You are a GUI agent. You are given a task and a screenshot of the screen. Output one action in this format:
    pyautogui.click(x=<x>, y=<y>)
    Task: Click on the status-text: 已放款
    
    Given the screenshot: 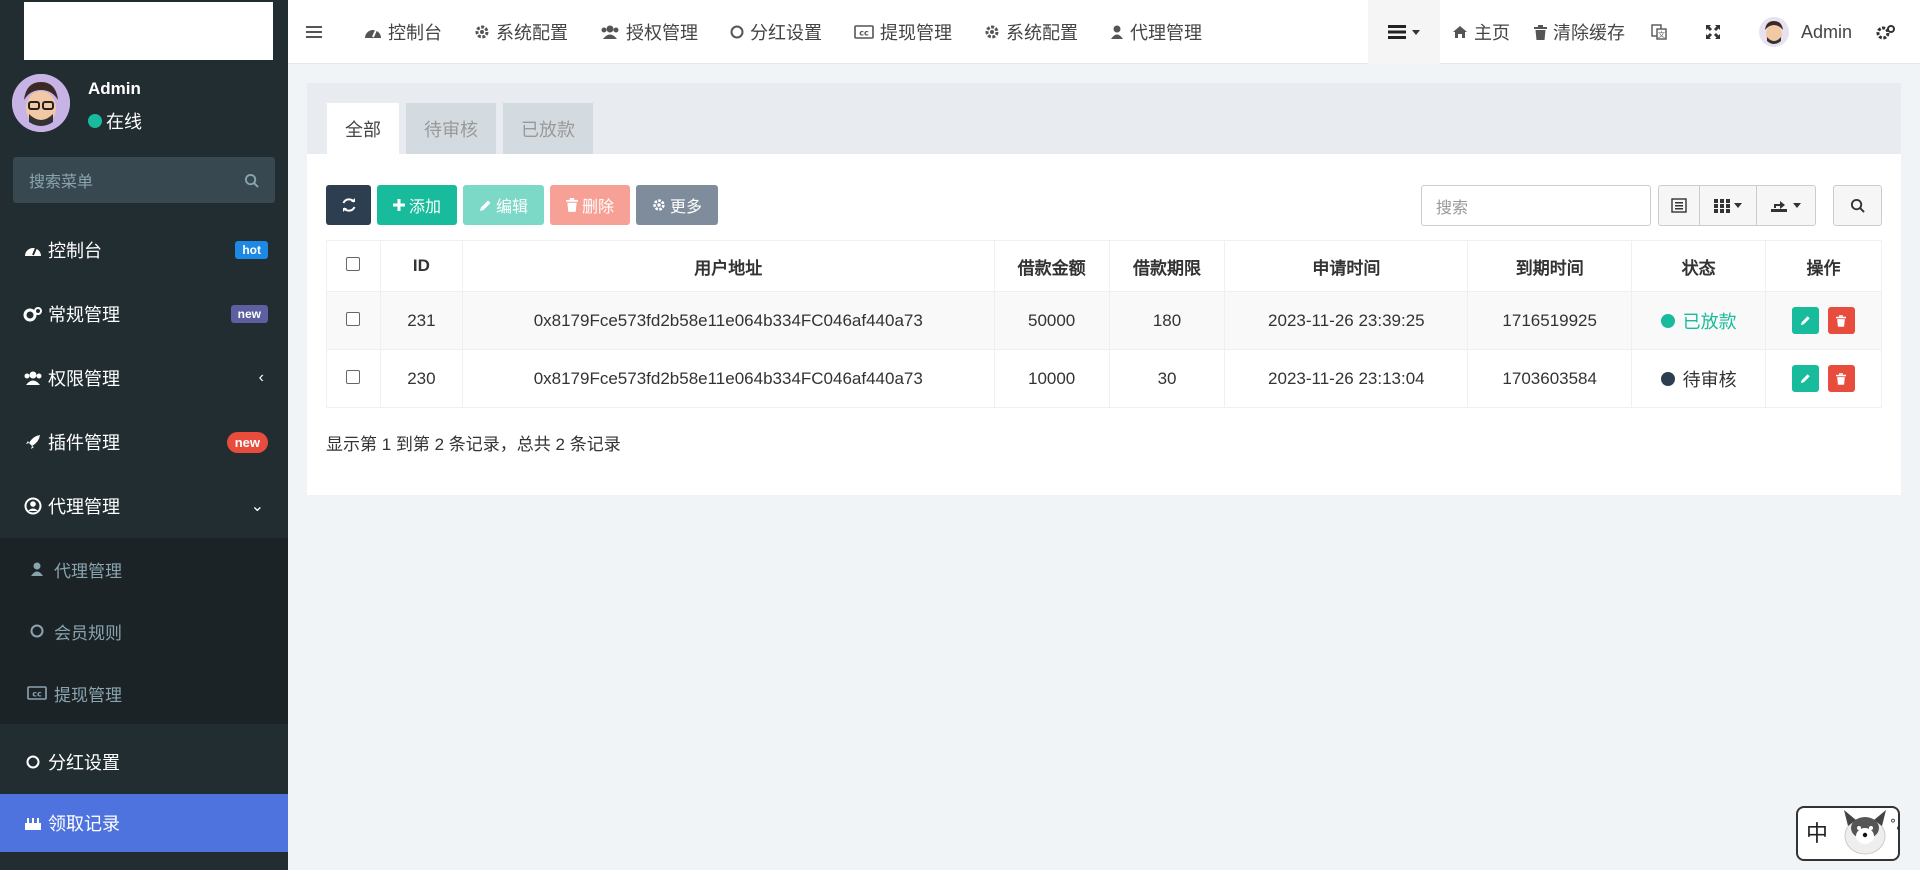 What is the action you would take?
    pyautogui.click(x=1709, y=321)
    